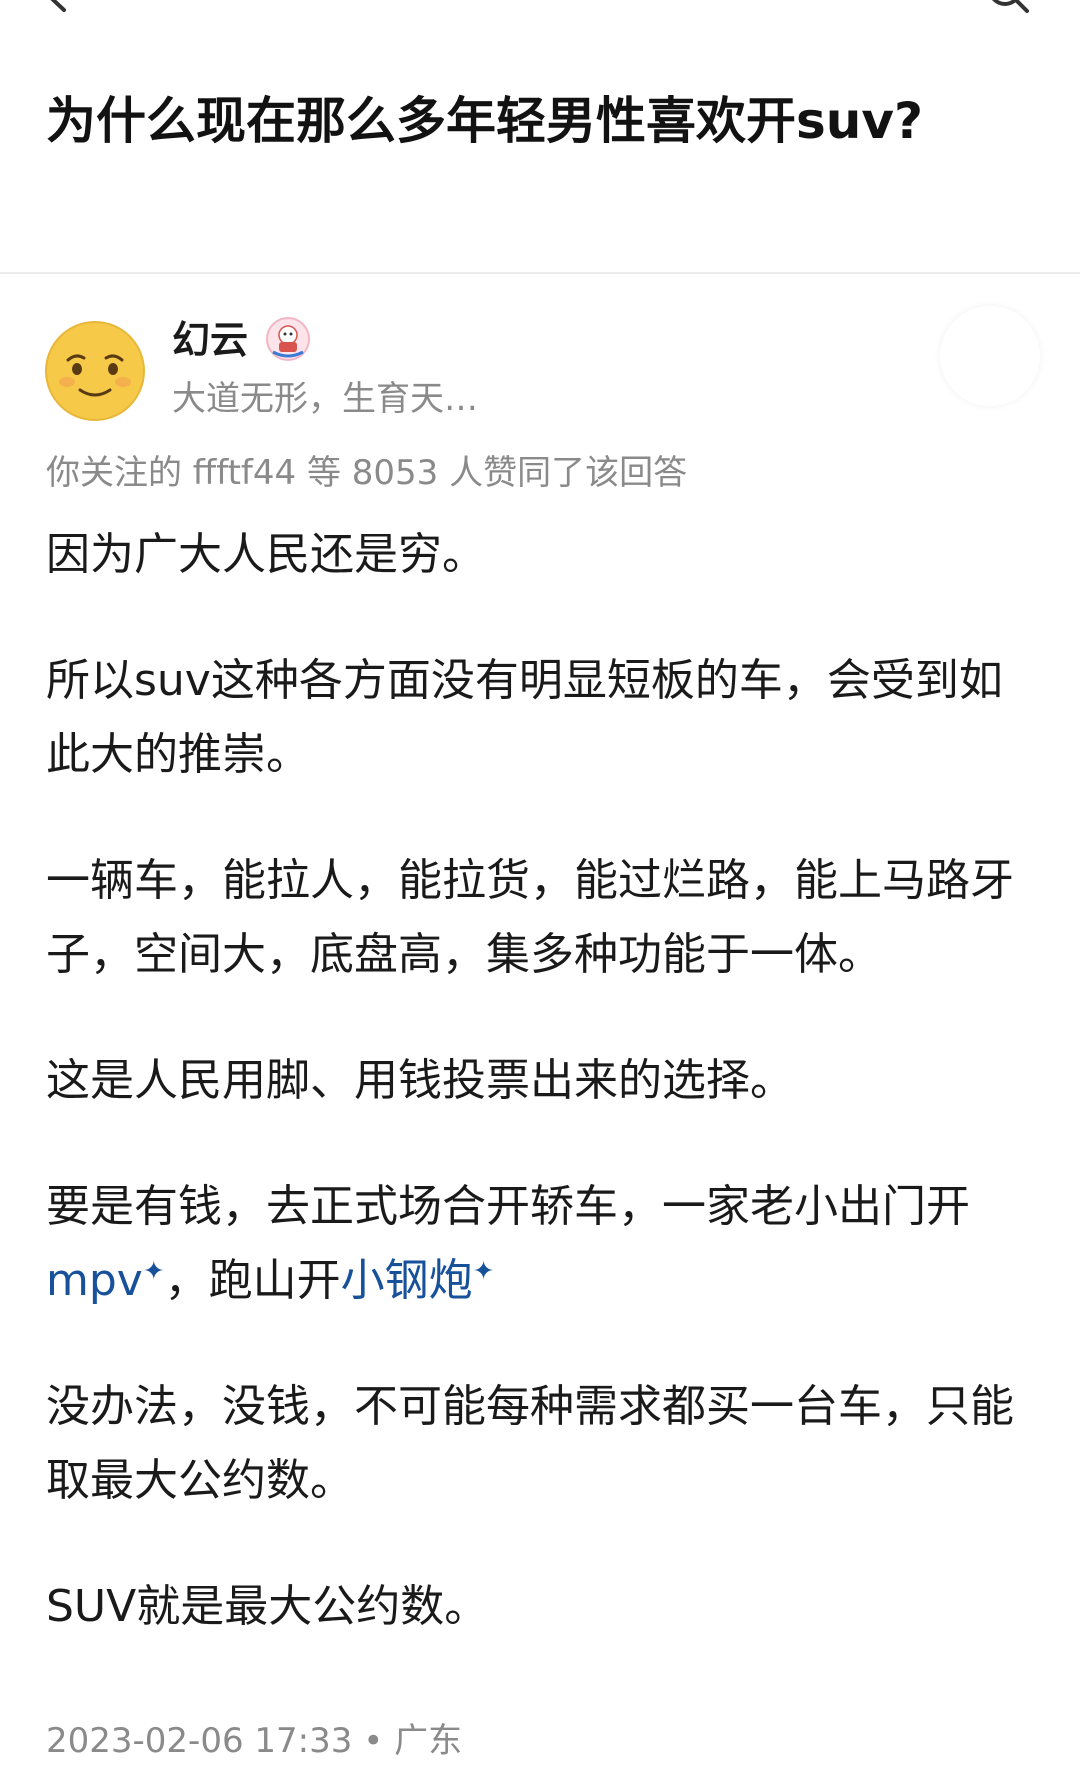  What do you see at coordinates (508, 1206) in the screenshot?
I see `answer-text: 要是有钱，去正式场合开轿车，一家老小出门开` at bounding box center [508, 1206].